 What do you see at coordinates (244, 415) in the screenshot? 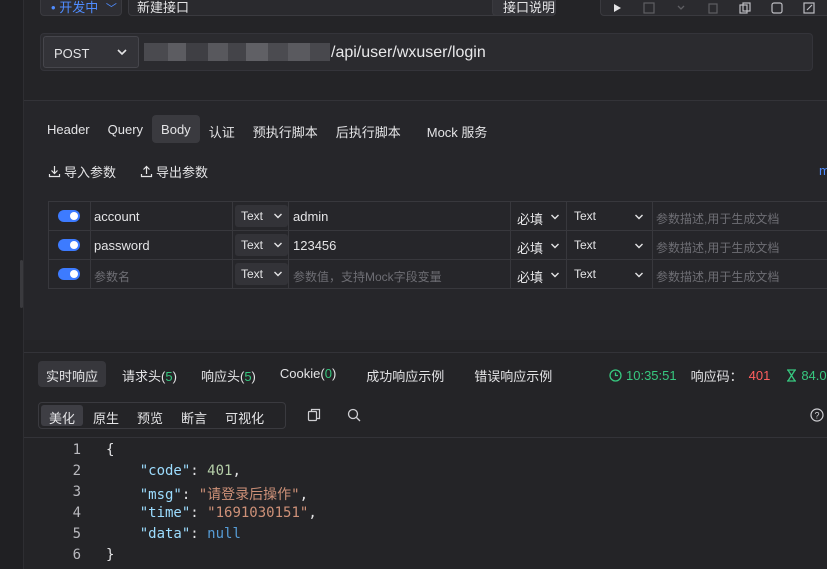
I see `tab-visualize: 可视化` at bounding box center [244, 415].